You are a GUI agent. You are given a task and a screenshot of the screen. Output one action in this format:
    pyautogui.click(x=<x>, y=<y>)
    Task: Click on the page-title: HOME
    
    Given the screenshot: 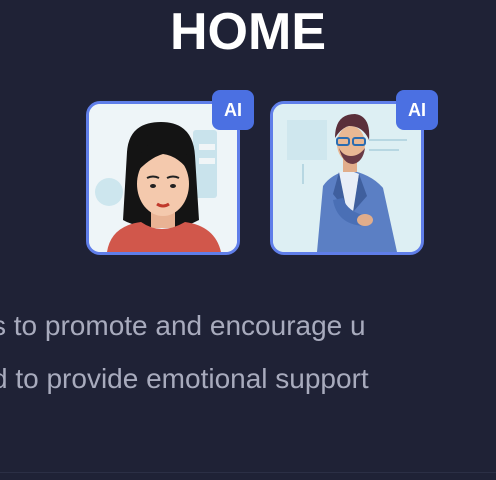 What is the action you would take?
    pyautogui.click(x=248, y=32)
    